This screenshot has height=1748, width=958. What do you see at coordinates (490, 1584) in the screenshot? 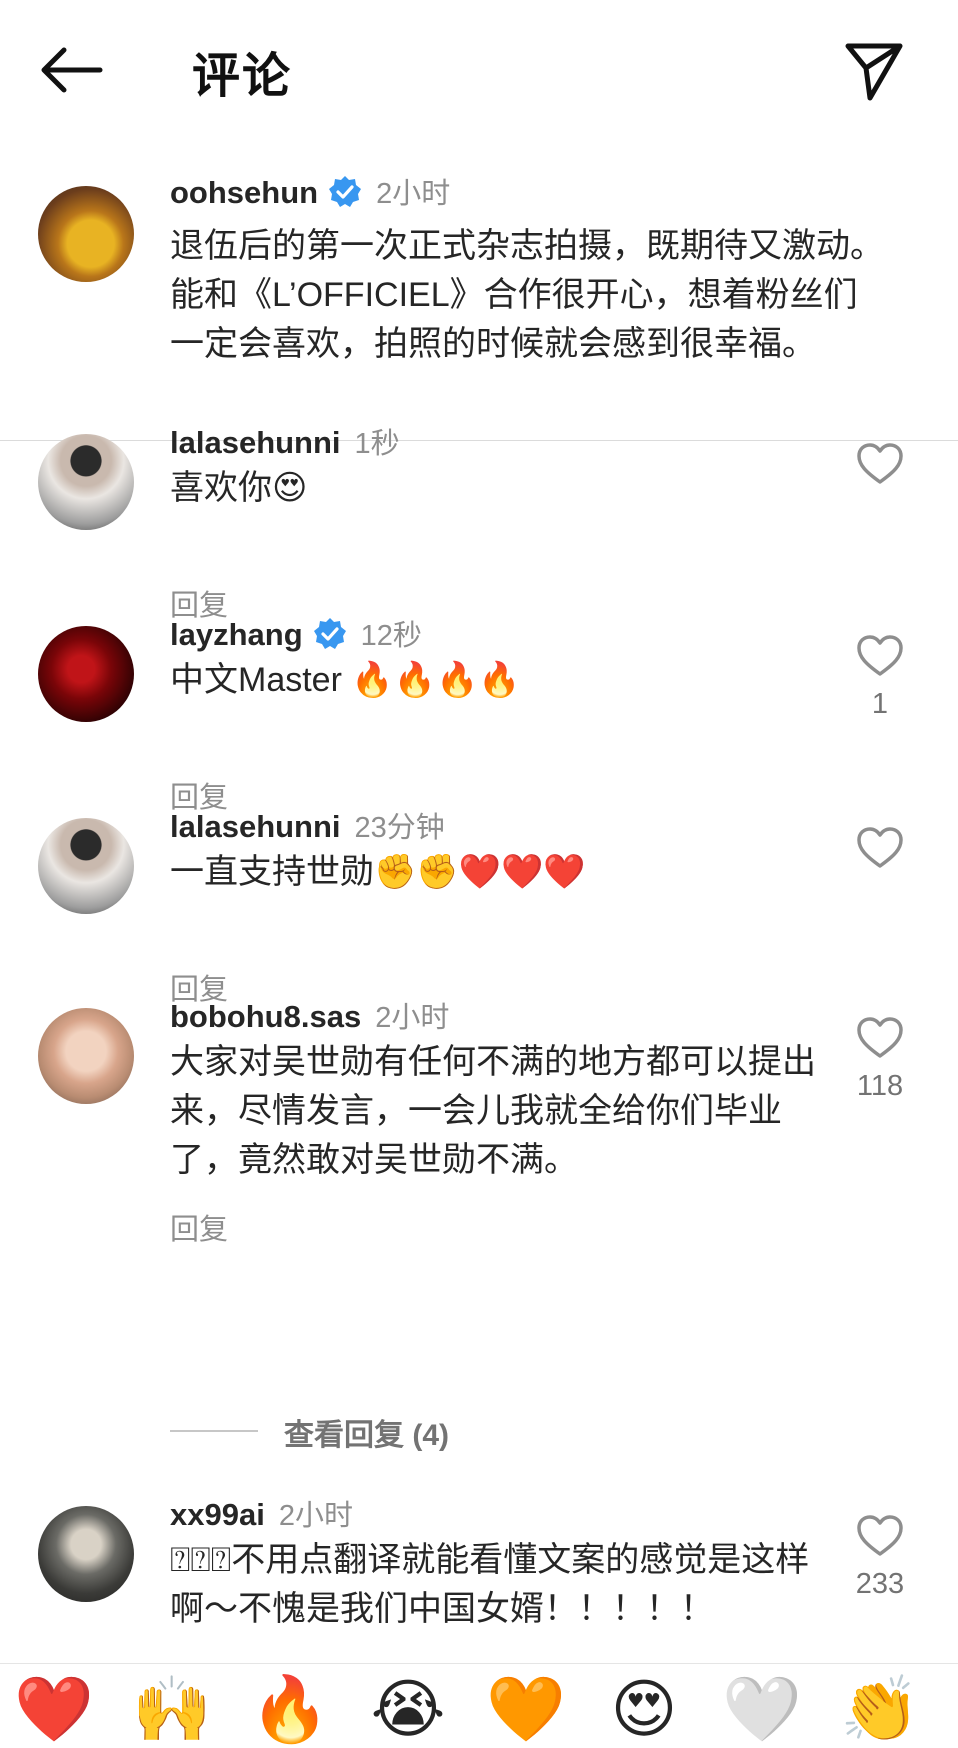
I see `comment-text: ⍰⍰⍰不用点翻译就能看懂文案的感觉是这样啊～不愧是我们中国女婿！！！！！` at bounding box center [490, 1584].